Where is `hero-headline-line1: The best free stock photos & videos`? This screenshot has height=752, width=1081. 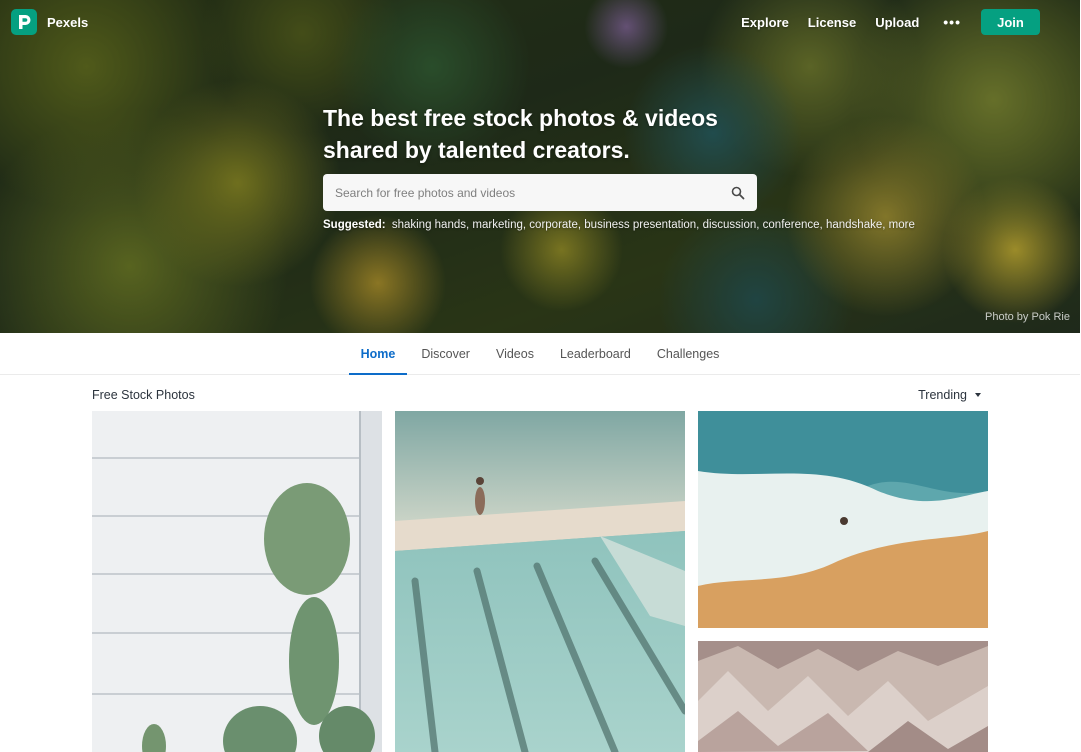 hero-headline-line1: The best free stock photos & videos is located at coordinates (520, 118).